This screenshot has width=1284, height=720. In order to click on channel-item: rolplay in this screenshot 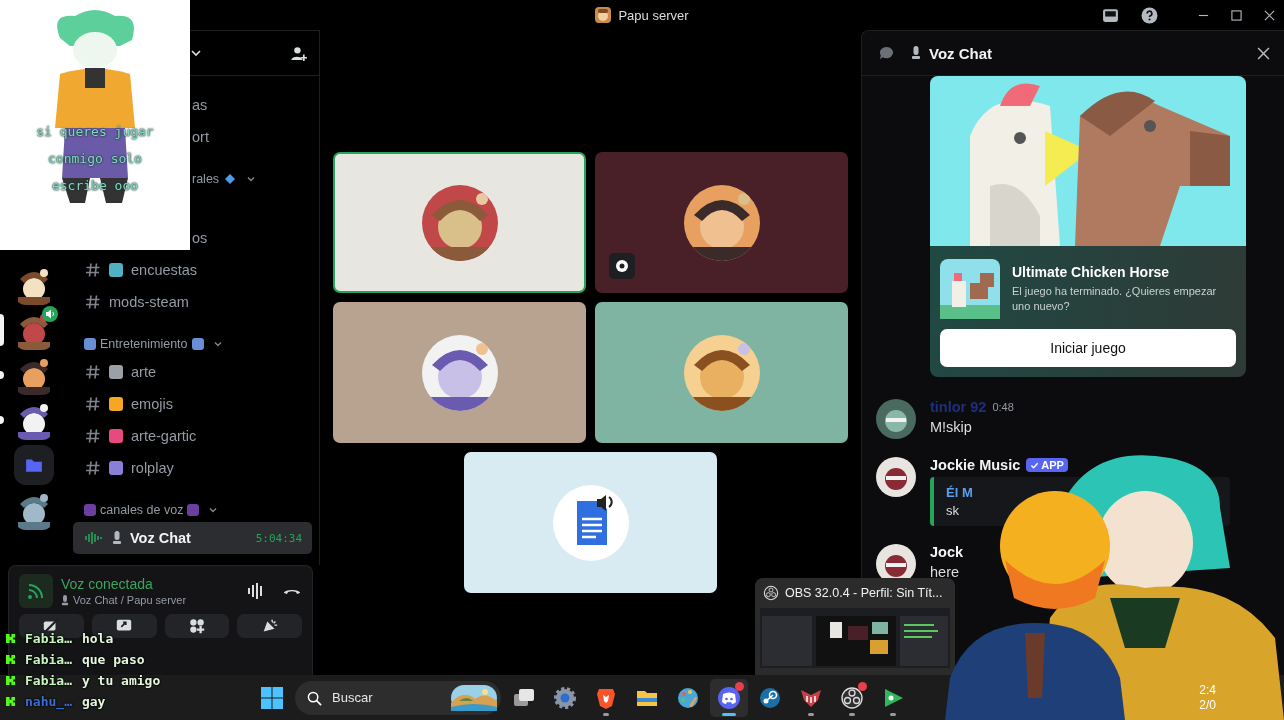, I will do `click(193, 468)`.